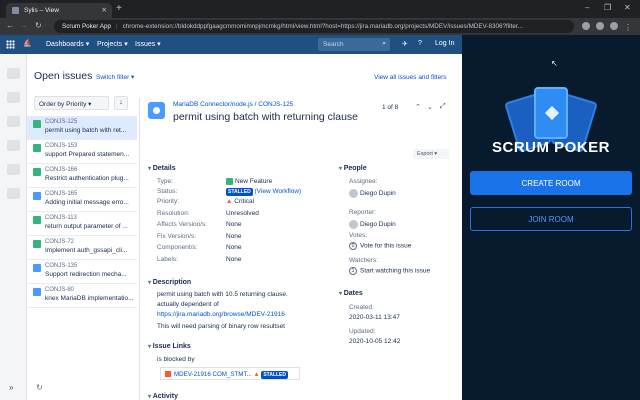  Describe the element at coordinates (420, 43) in the screenshot. I see `help-icon: ?` at that location.